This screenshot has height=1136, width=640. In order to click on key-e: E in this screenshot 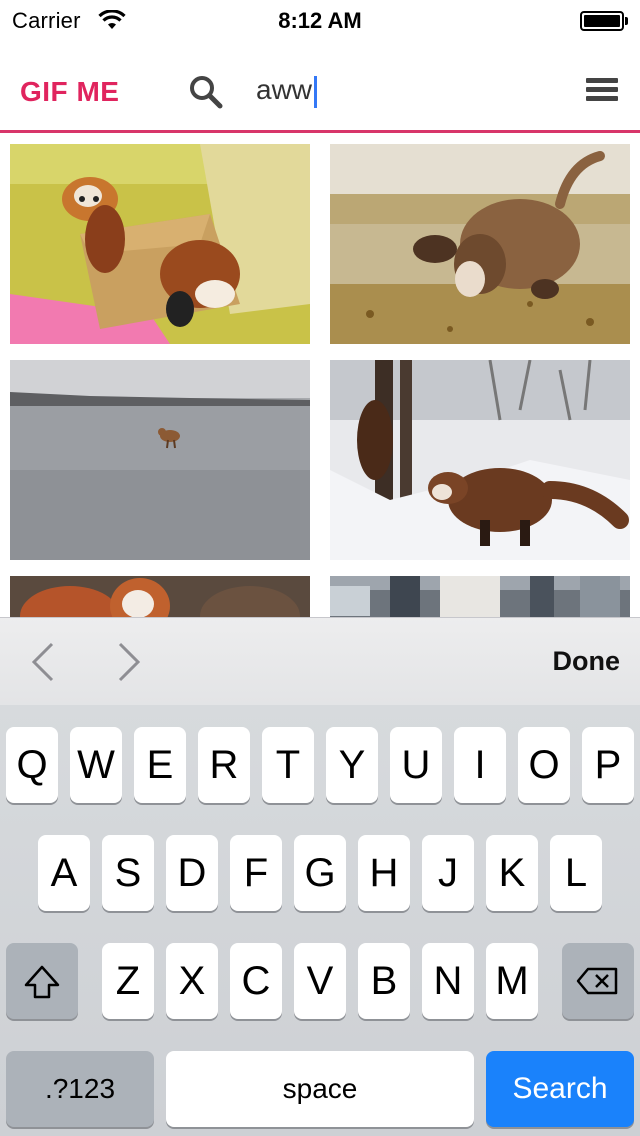, I will do `click(160, 765)`.